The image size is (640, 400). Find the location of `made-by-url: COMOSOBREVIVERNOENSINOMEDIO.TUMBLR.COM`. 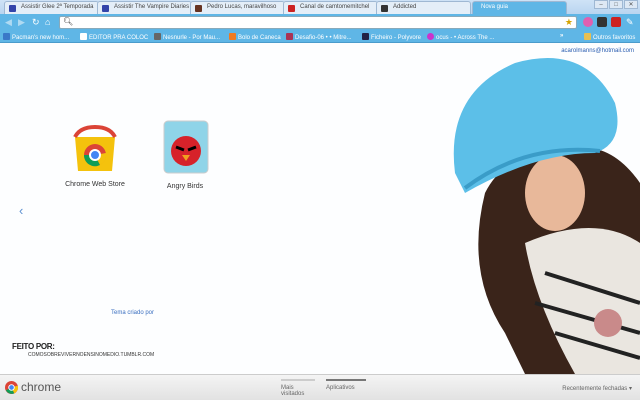

made-by-url: COMOSOBREVIVERNOENSINOMEDIO.TUMBLR.COM is located at coordinates (91, 355).